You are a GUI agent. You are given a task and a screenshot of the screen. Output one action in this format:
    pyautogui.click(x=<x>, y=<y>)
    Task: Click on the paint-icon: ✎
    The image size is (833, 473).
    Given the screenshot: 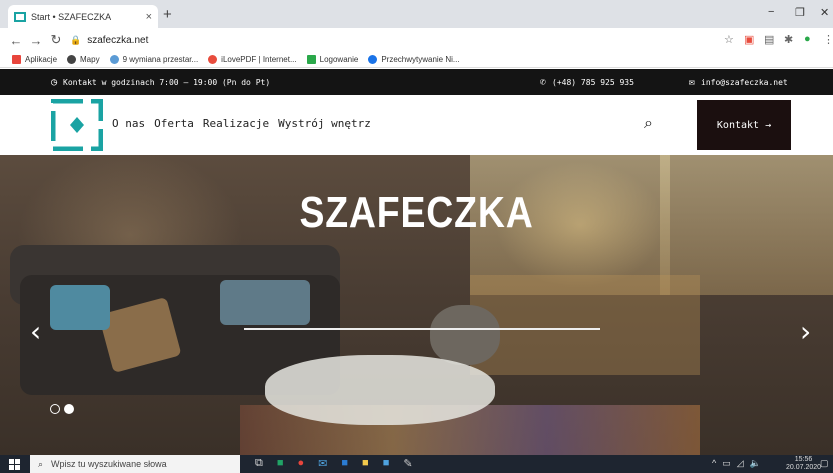 What is the action you would take?
    pyautogui.click(x=407, y=463)
    